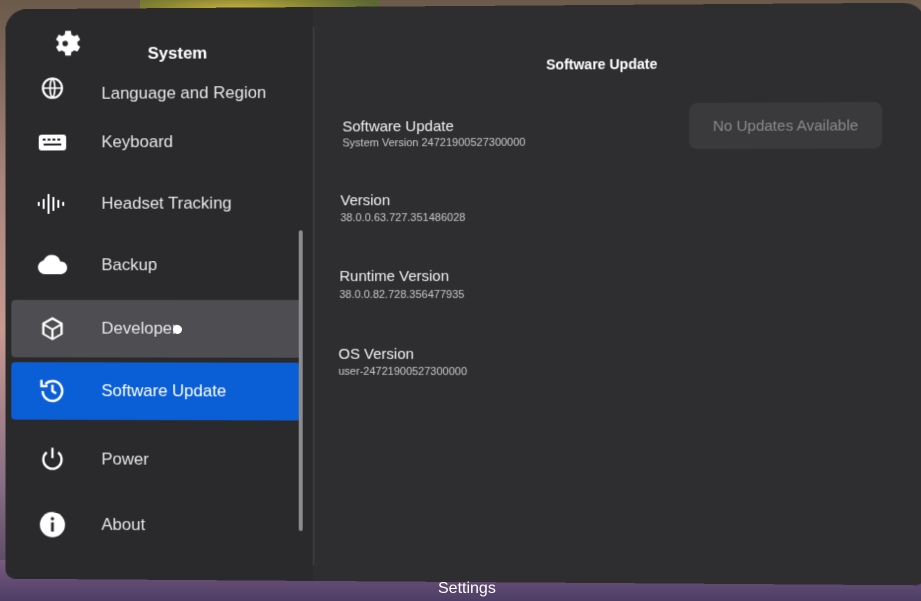 The width and height of the screenshot is (921, 601). Describe the element at coordinates (155, 459) in the screenshot. I see `sidebar-item-power: Power` at that location.